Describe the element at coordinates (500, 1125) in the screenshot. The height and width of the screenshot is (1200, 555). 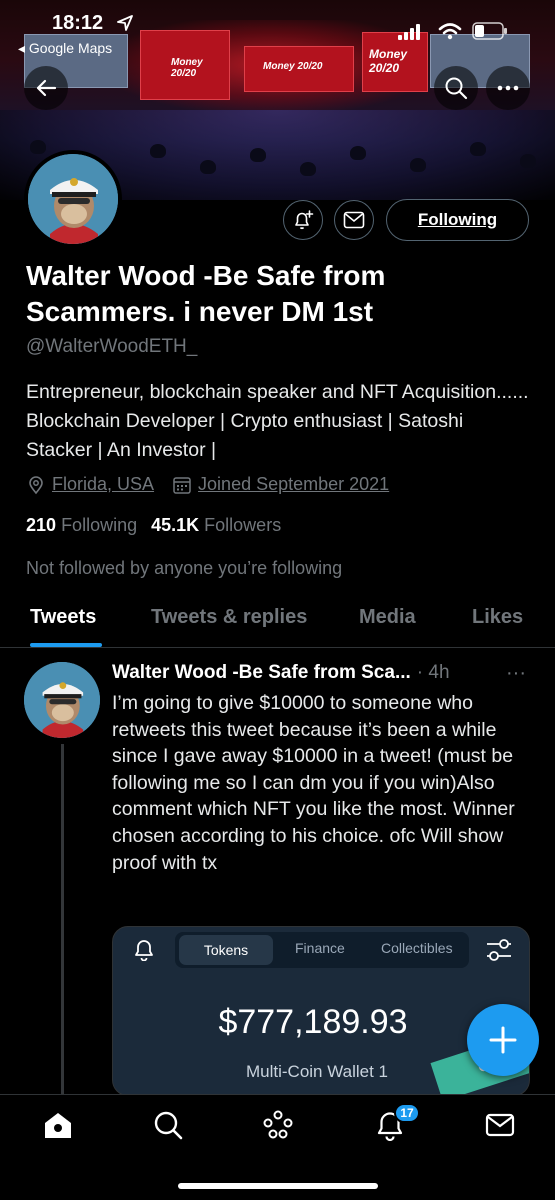
I see `messages-icon` at that location.